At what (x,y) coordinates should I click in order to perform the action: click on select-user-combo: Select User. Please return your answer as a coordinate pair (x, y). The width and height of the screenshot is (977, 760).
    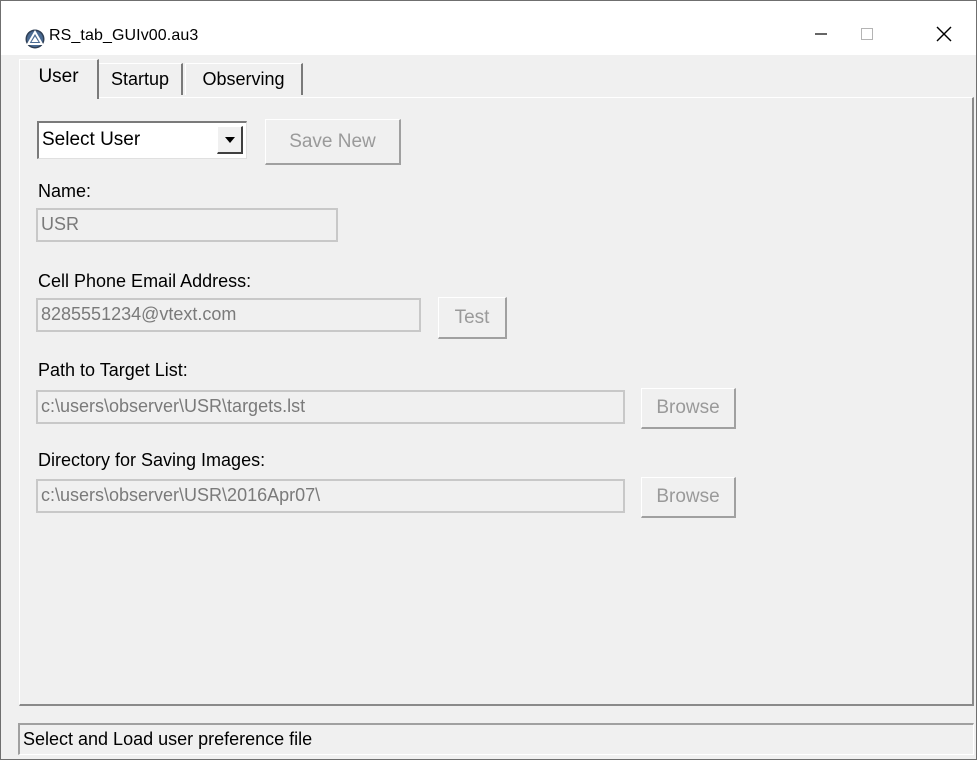
    Looking at the image, I should click on (142, 140).